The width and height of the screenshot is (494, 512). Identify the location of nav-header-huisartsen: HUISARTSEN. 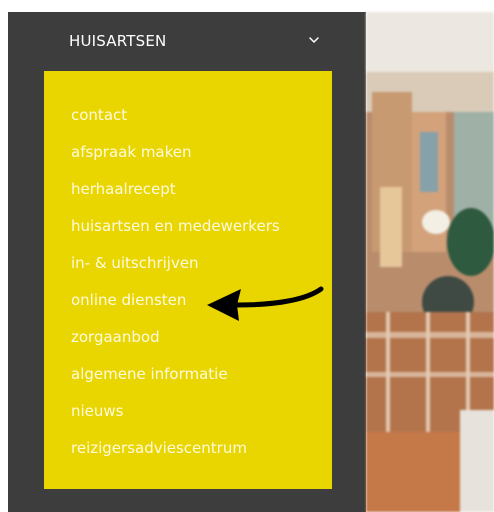
(117, 41).